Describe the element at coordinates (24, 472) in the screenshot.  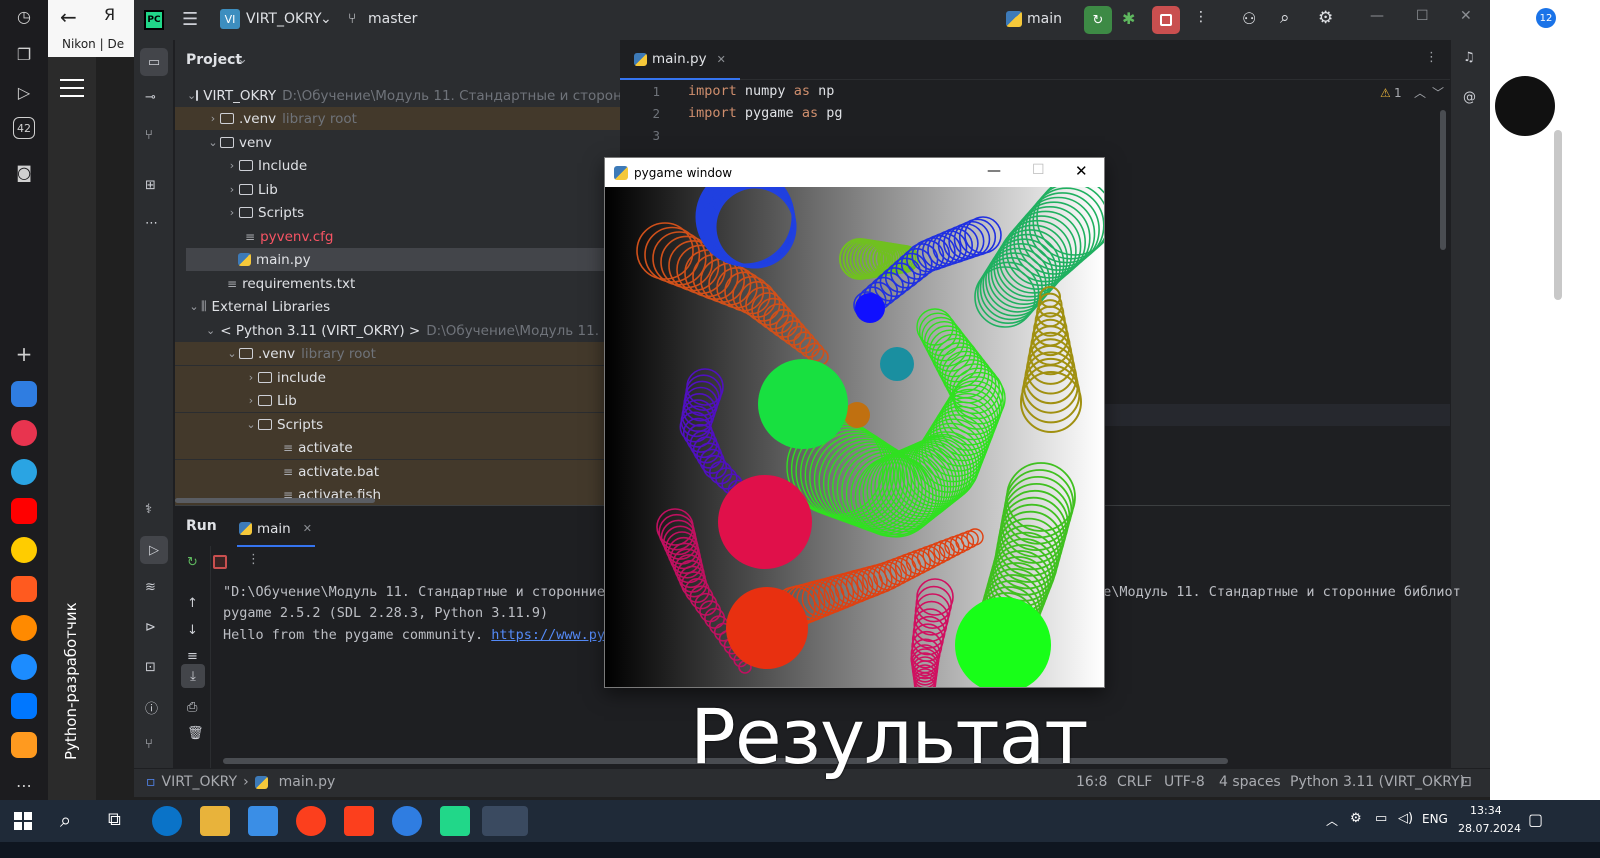
I see `telegram-icon` at that location.